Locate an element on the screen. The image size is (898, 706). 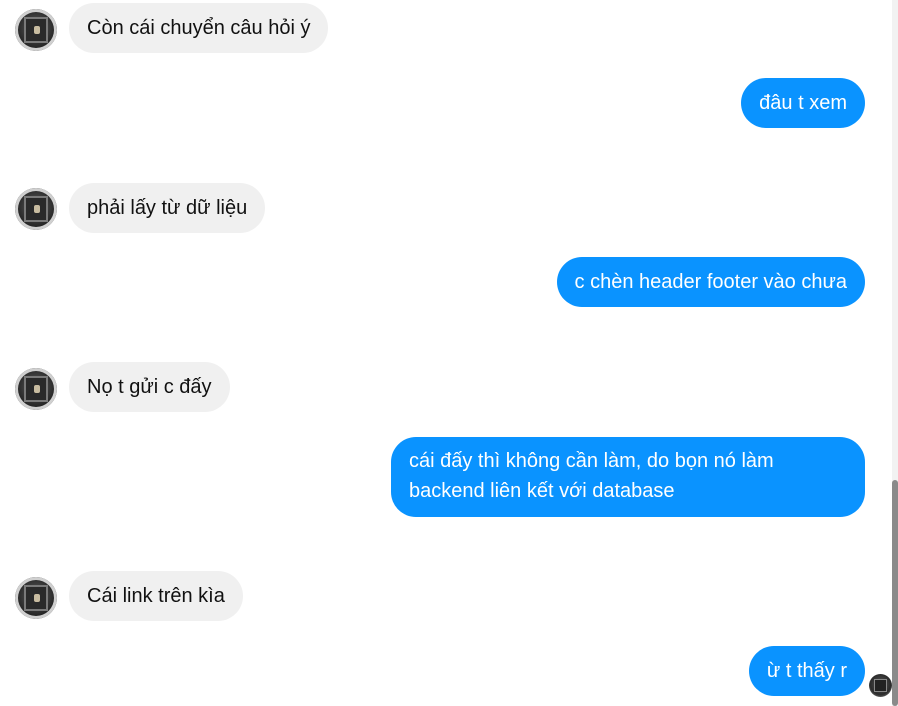
incoming-message: Còn cái chuyển câu hỏi ý is located at coordinates (199, 28).